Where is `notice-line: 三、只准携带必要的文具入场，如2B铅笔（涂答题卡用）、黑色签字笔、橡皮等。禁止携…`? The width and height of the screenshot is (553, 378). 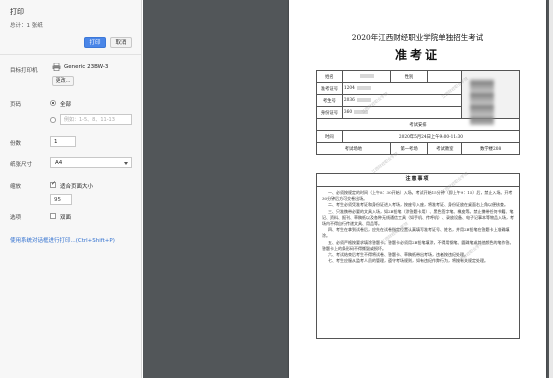 notice-line: 三、只准携带必要的文具入场，如2B铅笔（涂答题卡用）、黑色签字笔、橡皮等。禁止携… is located at coordinates (418, 217).